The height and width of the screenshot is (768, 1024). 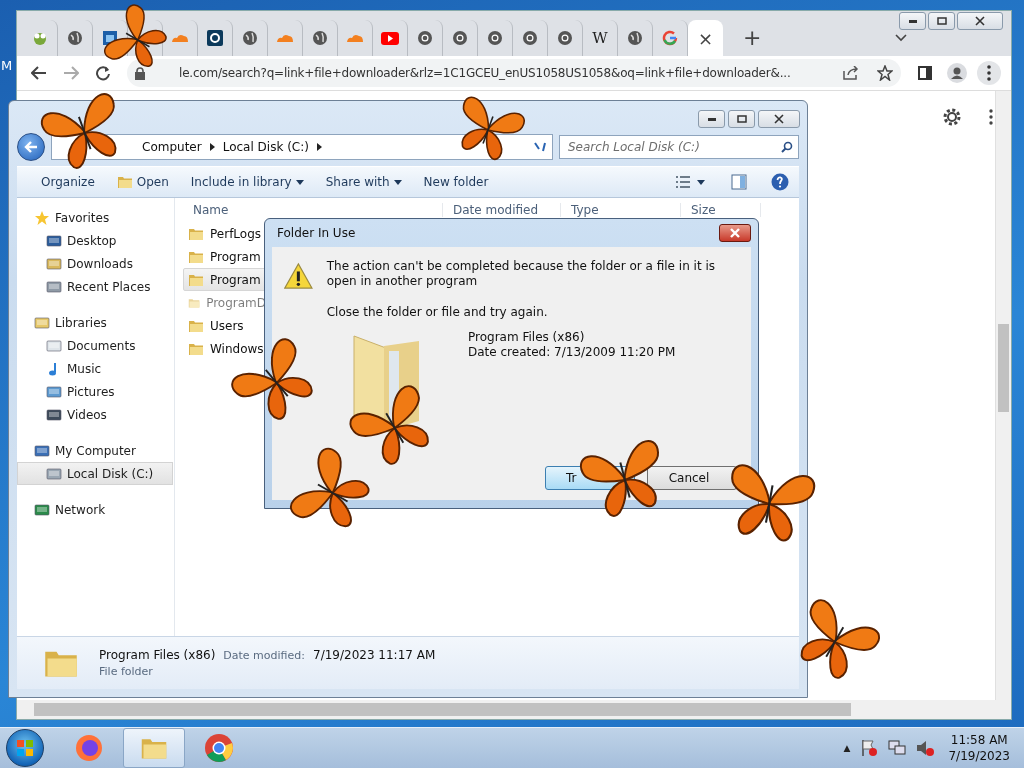 I want to click on breadcrumb-item: Local Disk (C:), so click(x=265, y=147).